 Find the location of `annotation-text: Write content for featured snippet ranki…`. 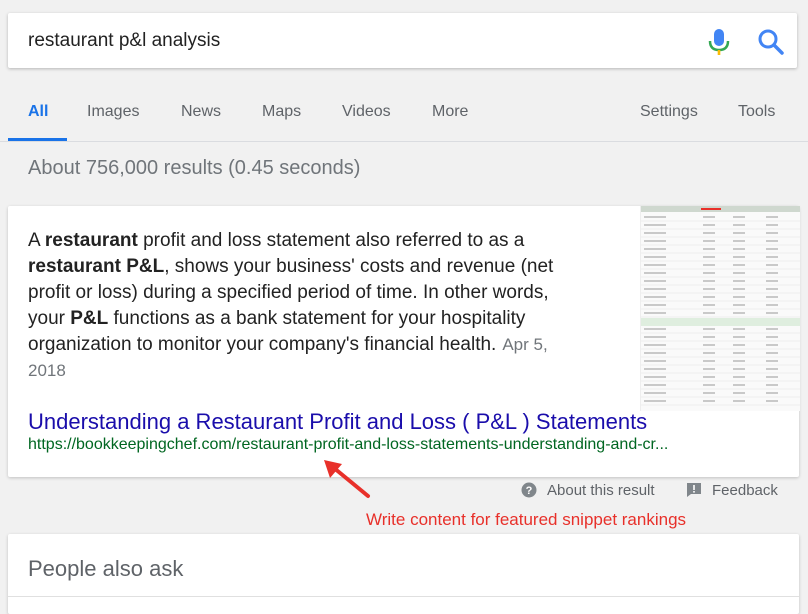

annotation-text: Write content for featured snippet ranki… is located at coordinates (526, 519).